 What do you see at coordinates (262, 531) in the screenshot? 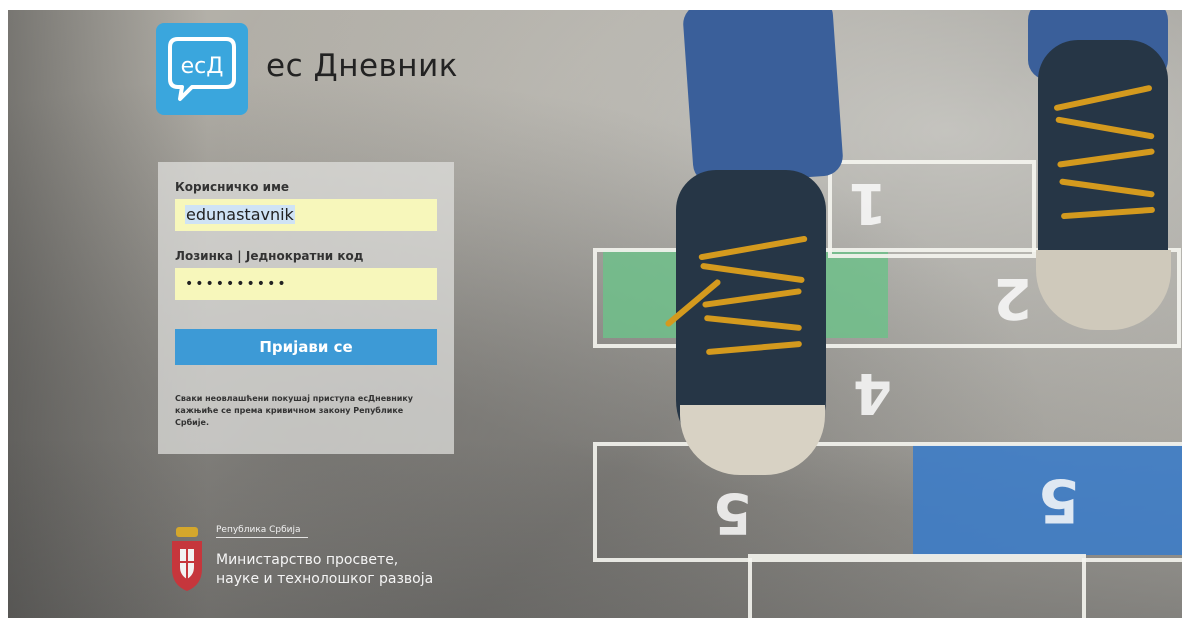
I see `republic-label: Република Србија` at bounding box center [262, 531].